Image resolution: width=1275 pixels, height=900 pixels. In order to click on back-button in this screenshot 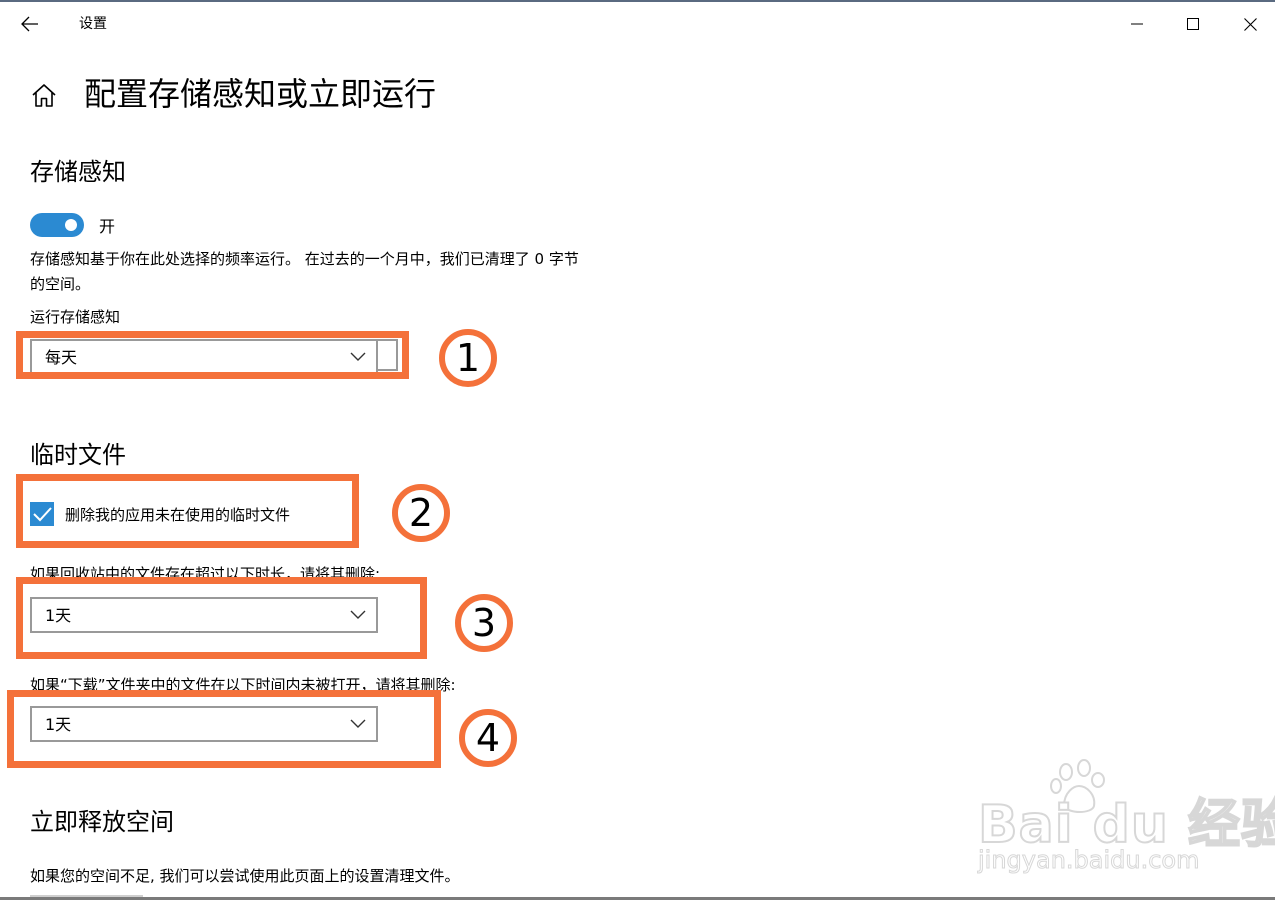, I will do `click(30, 24)`.